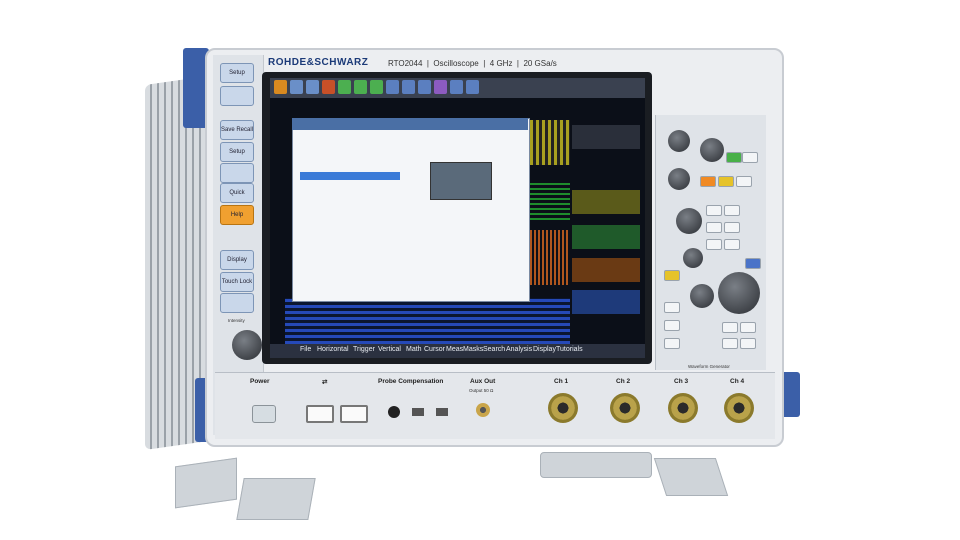  What do you see at coordinates (206, 483) in the screenshot?
I see `rear-foot` at bounding box center [206, 483].